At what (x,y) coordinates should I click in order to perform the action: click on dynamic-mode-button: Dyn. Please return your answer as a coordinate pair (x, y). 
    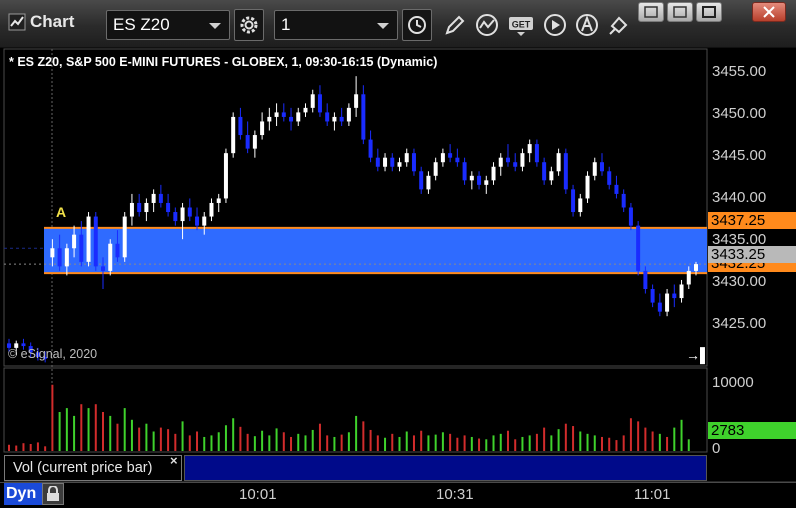
    Looking at the image, I should click on (24, 494).